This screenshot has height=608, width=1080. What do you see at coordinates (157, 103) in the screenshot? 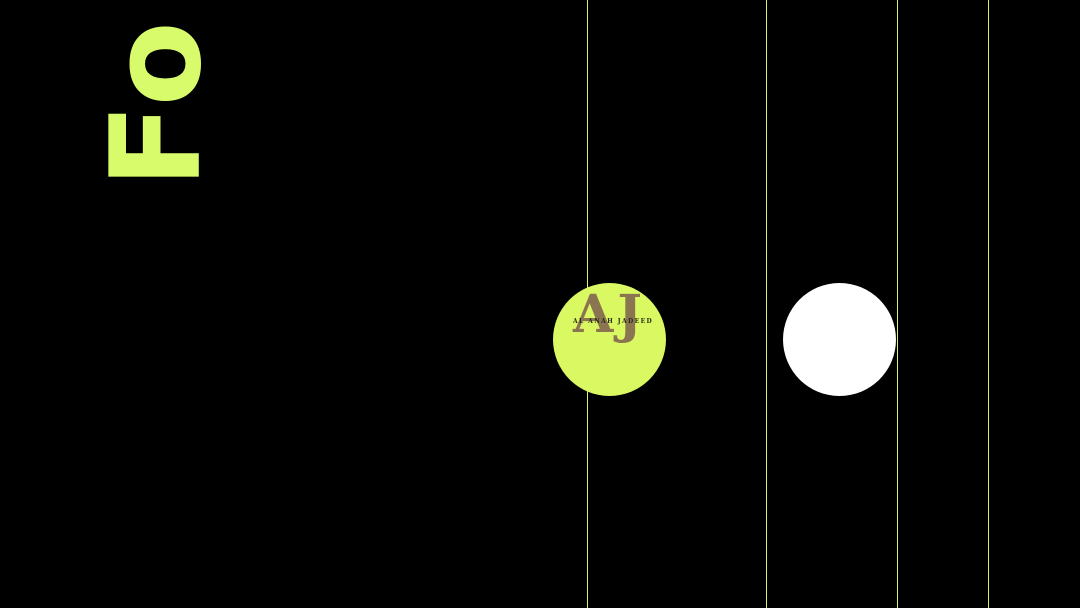
I see `rotated-headline: Fo` at bounding box center [157, 103].